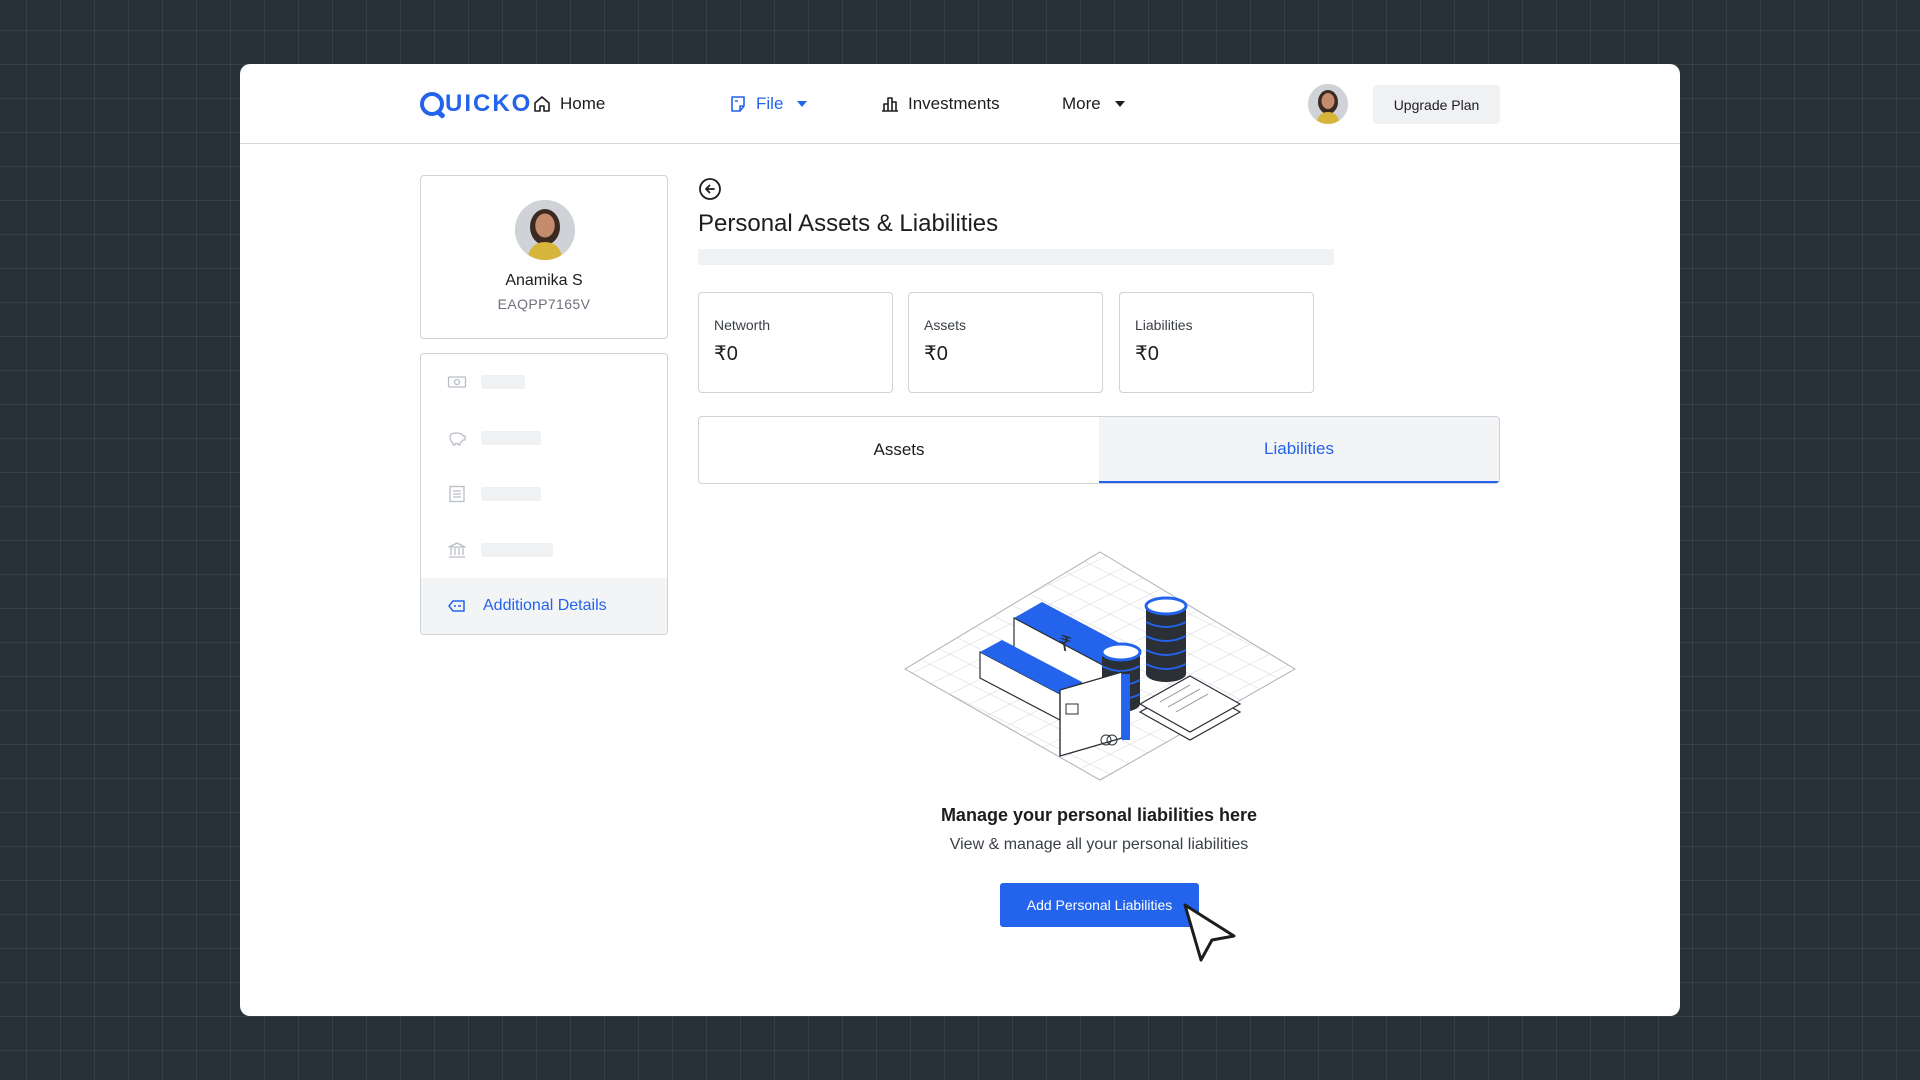 This screenshot has width=1920, height=1080. I want to click on nav-more: More, so click(1093, 104).